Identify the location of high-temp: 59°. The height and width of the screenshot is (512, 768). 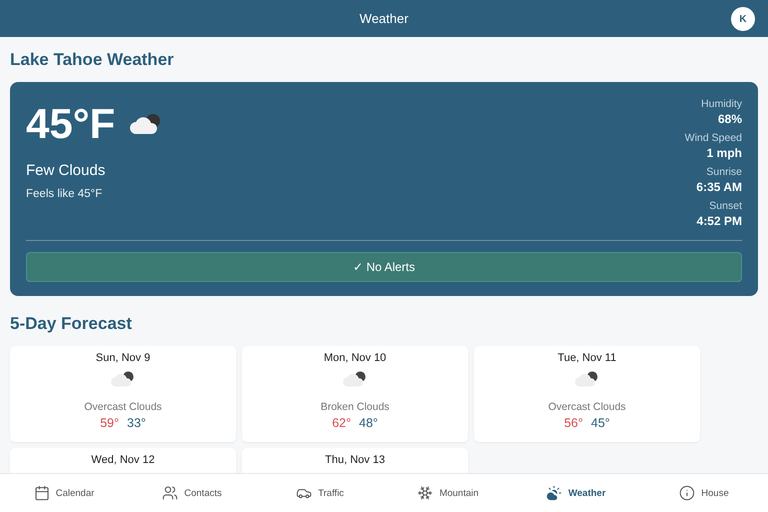
(109, 423).